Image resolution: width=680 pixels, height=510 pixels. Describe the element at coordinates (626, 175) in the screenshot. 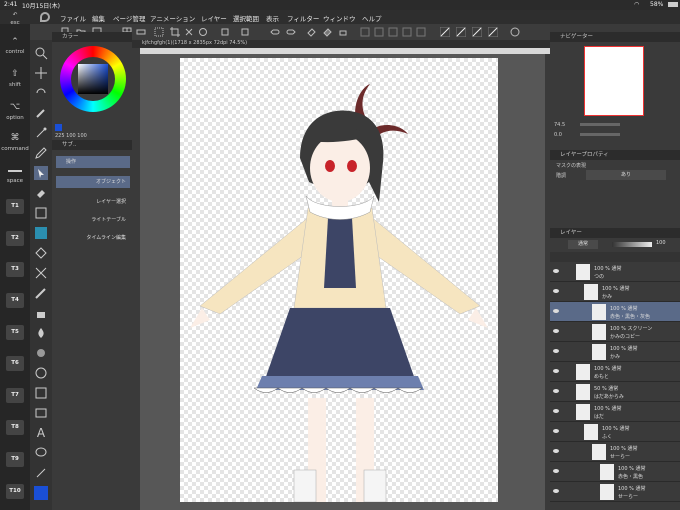

I see `display-select: あり` at that location.